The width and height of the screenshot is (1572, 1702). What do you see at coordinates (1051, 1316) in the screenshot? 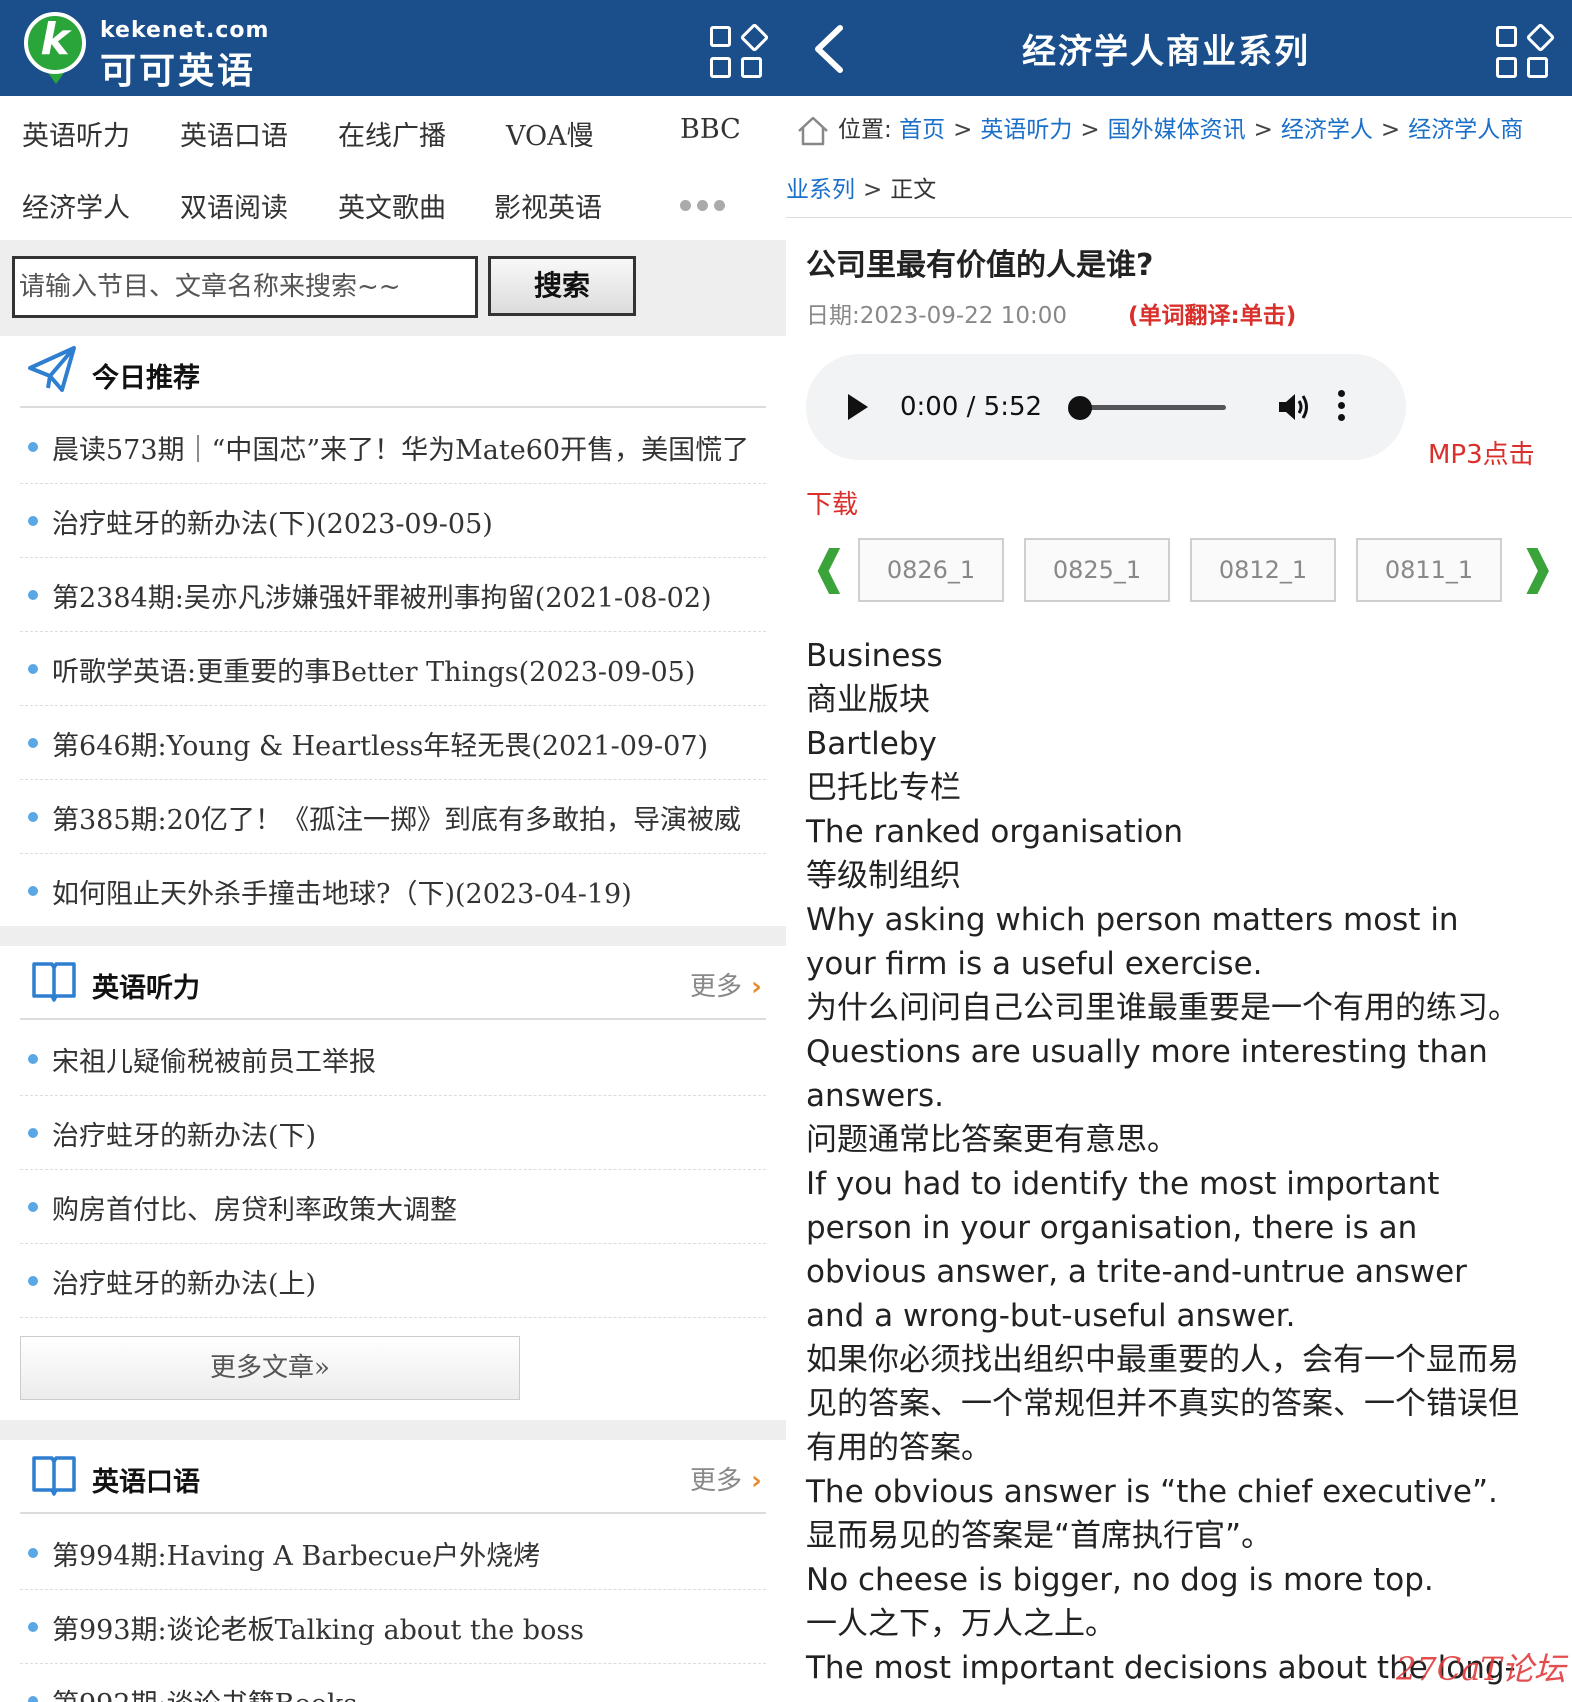
I see `article-line: and a wrong-but-useful answer.` at bounding box center [1051, 1316].